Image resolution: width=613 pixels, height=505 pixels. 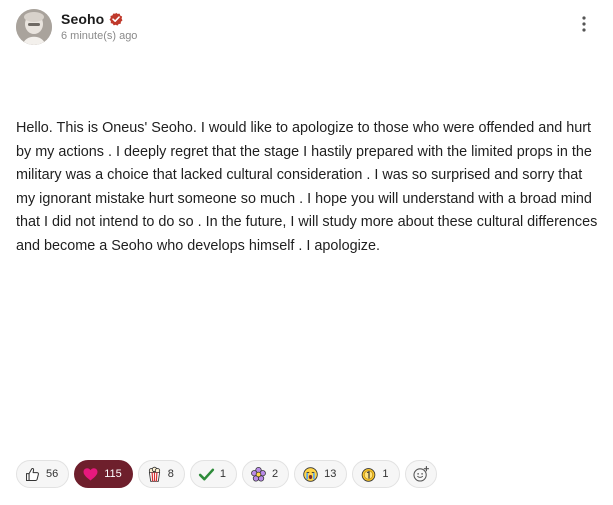 I want to click on reaction-popcorn: 8, so click(x=161, y=474).